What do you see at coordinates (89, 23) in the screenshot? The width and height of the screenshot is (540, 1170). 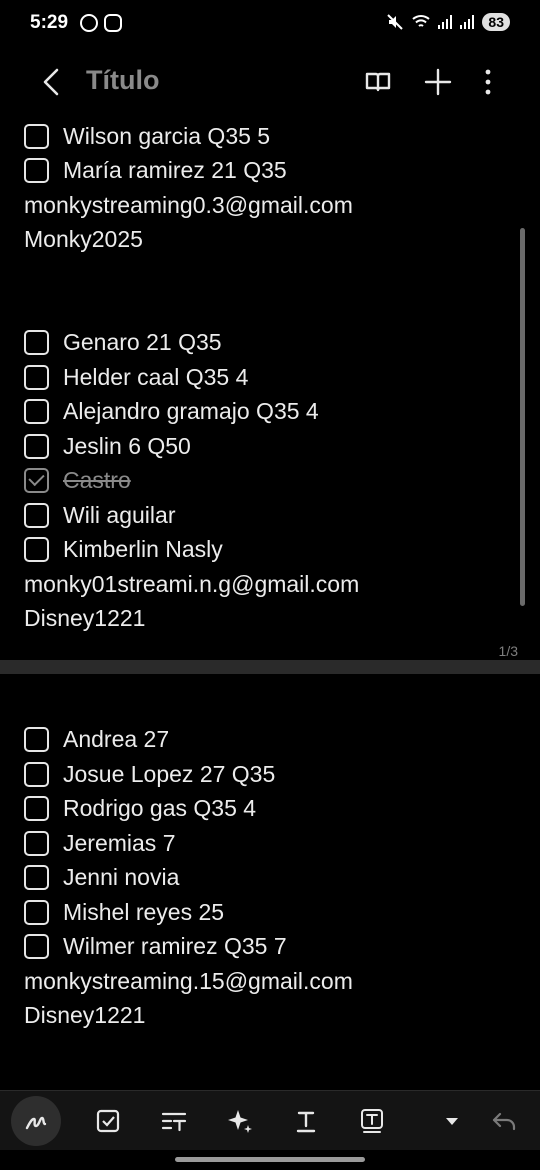 I see `whatsapp-icon` at bounding box center [89, 23].